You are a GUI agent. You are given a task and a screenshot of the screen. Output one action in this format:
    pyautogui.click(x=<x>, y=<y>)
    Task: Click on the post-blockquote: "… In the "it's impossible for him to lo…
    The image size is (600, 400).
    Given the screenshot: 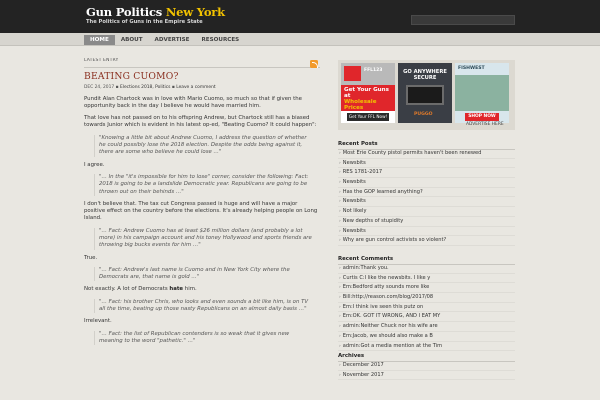 What is the action you would take?
    pyautogui.click(x=204, y=184)
    